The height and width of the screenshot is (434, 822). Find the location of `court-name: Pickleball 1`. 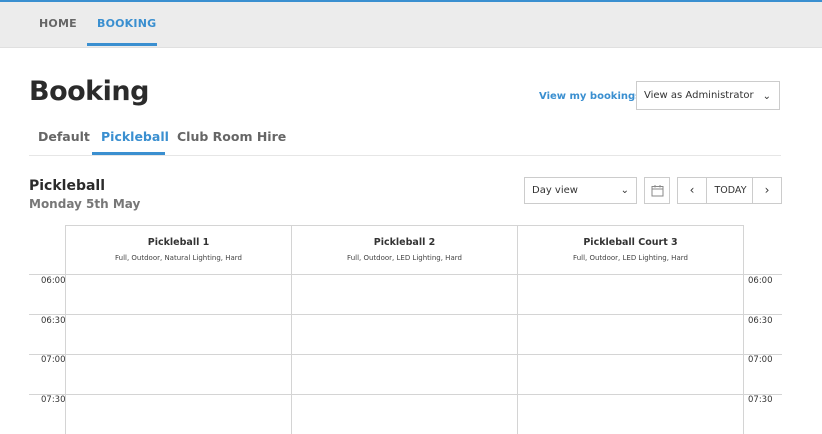

court-name: Pickleball 1 is located at coordinates (178, 242).